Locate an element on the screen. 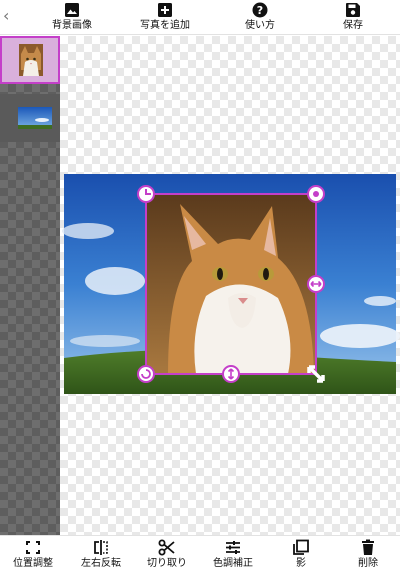 This screenshot has height=571, width=400. how-to-label: 使い方 is located at coordinates (260, 25).